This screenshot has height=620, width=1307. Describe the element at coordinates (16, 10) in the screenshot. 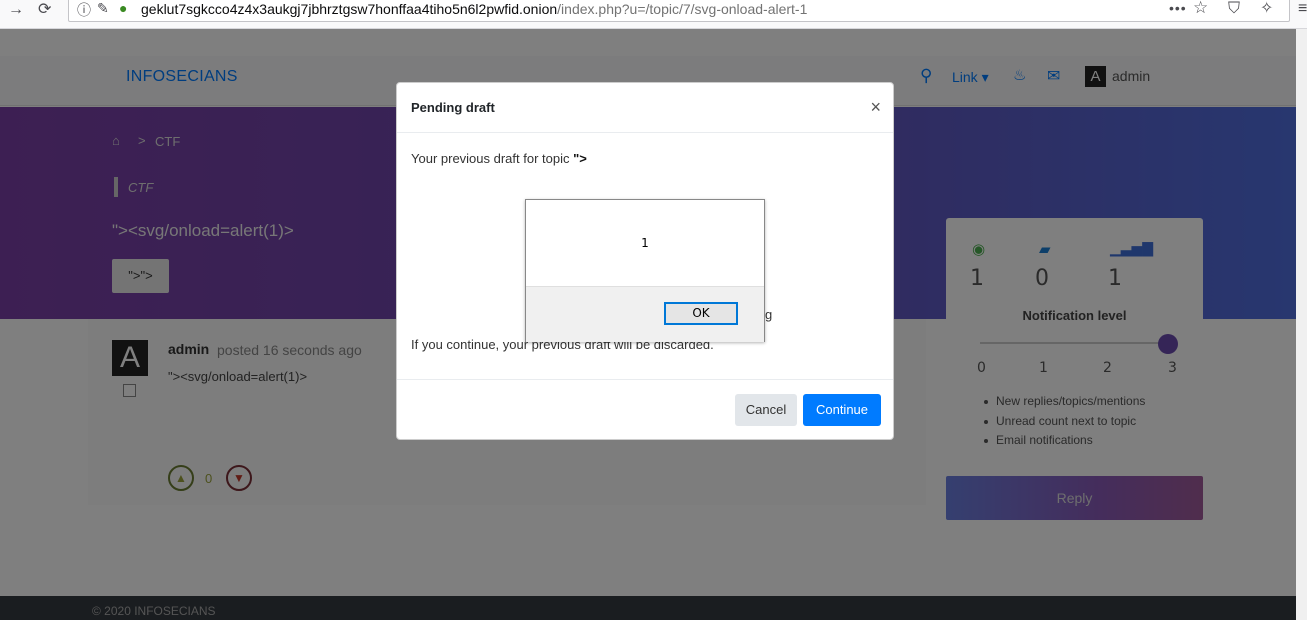

I see `forward-arrow-icon: →` at that location.